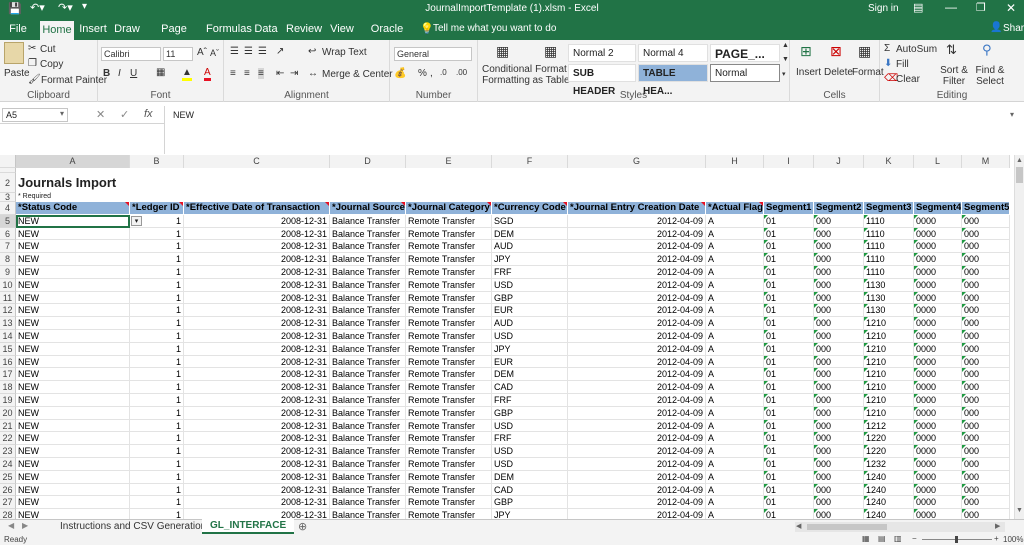  I want to click on decrease-decimal-icon: .00, so click(461, 72).